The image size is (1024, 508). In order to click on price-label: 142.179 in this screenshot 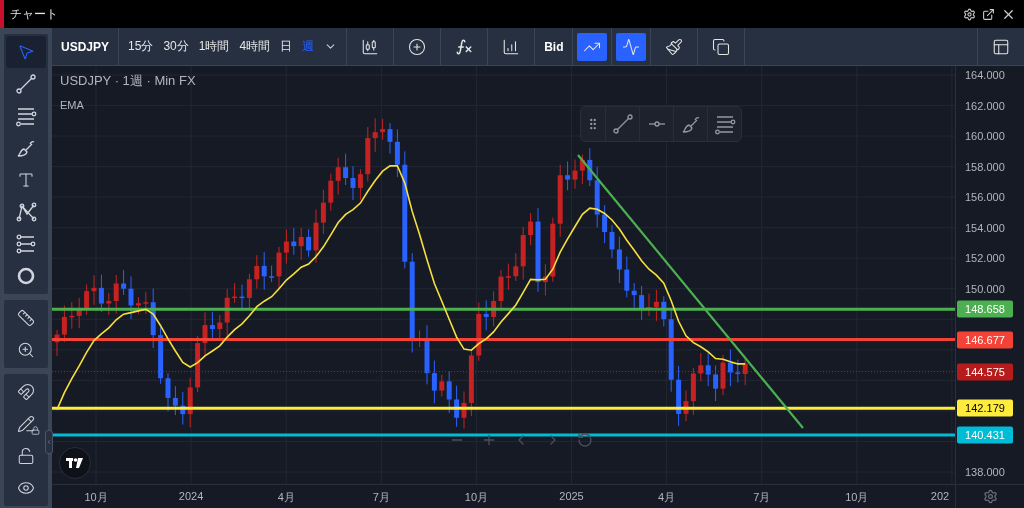, I will do `click(985, 408)`.